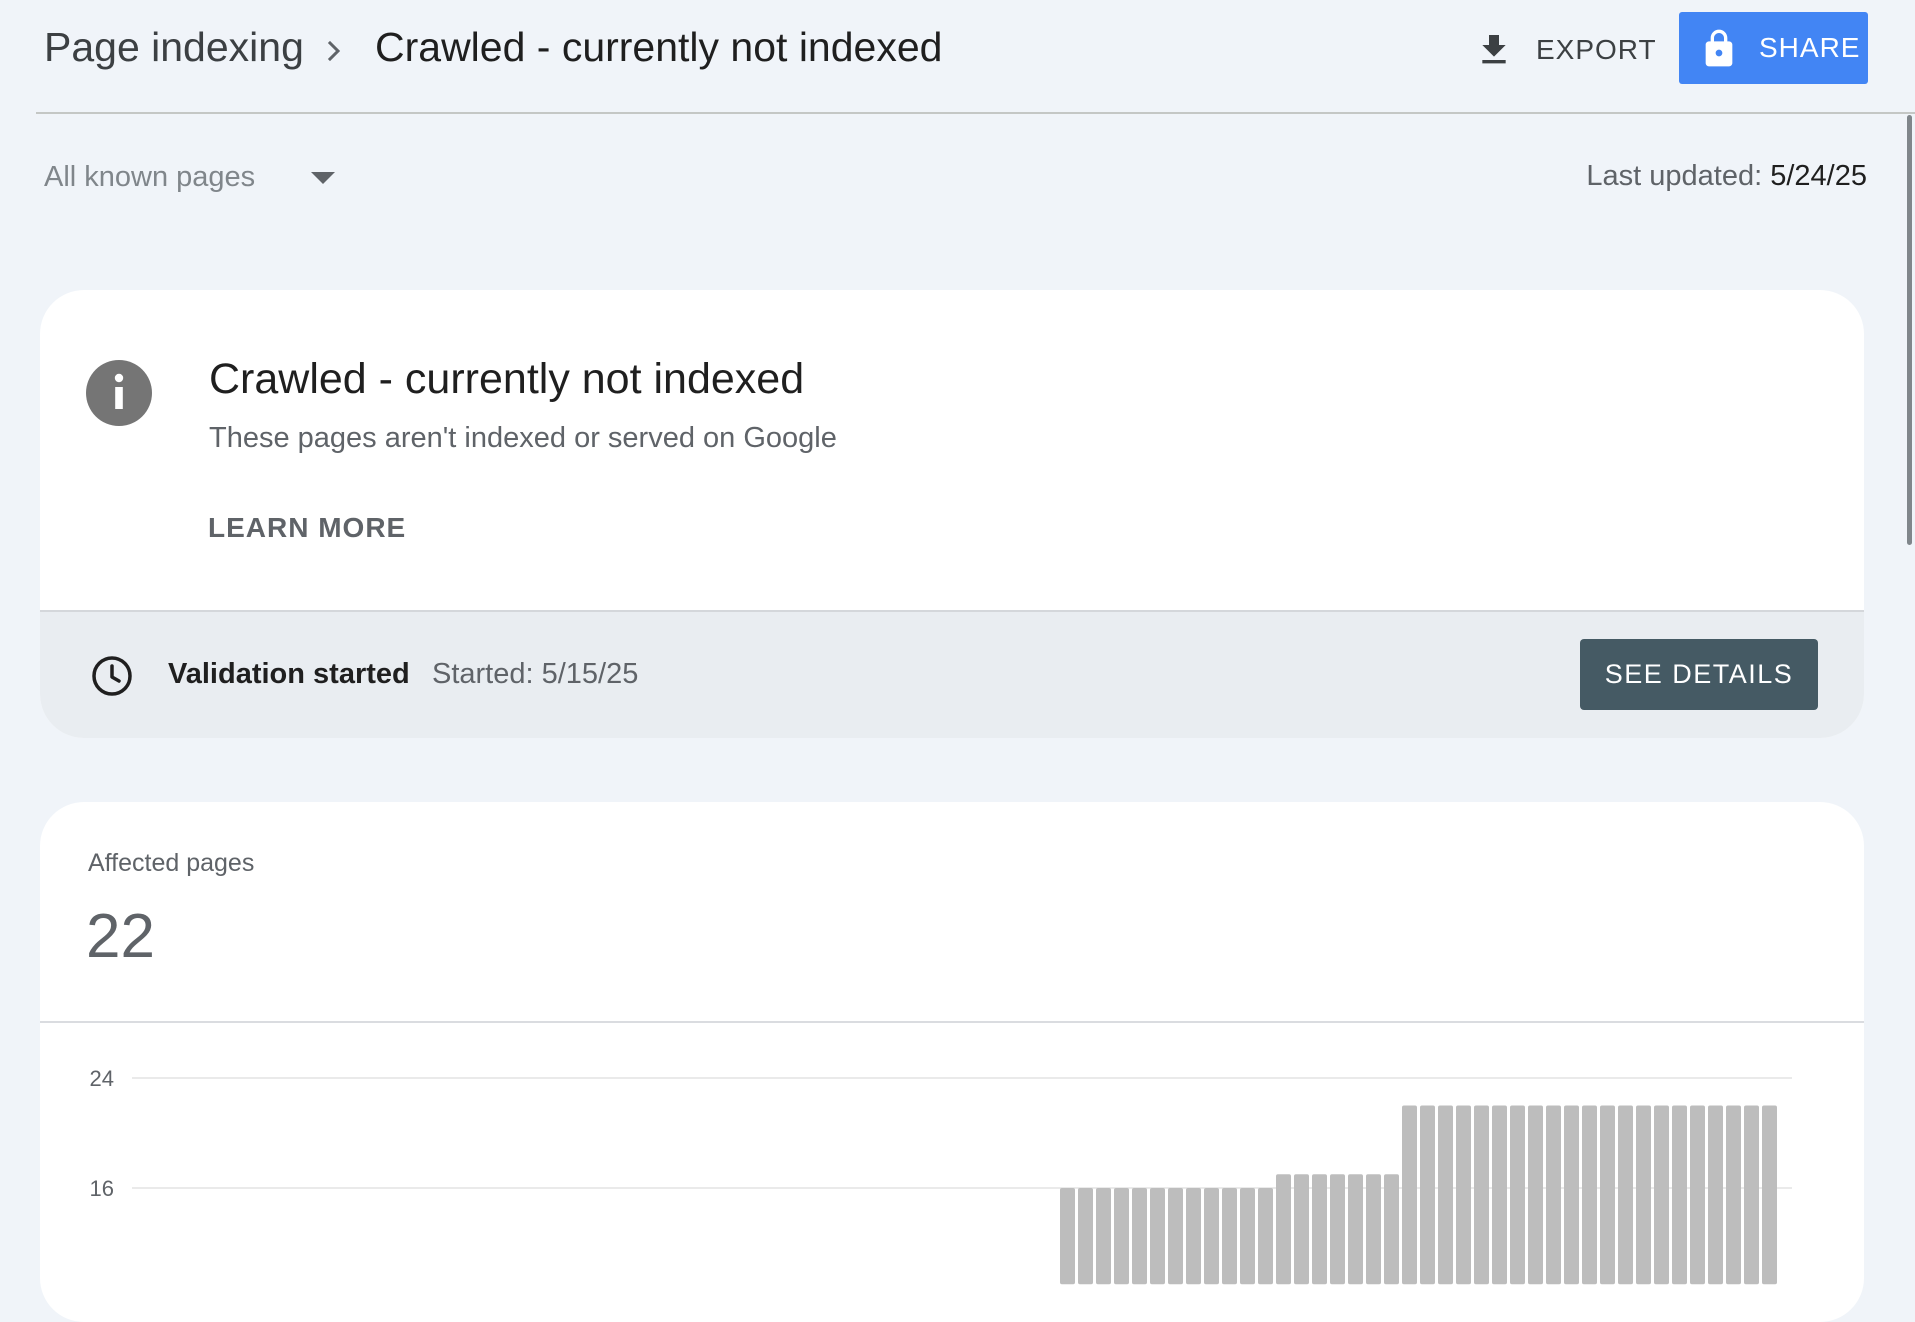 The image size is (1915, 1322). Describe the element at coordinates (941, 1175) in the screenshot. I see `affected-pages-chart: 24 16` at that location.